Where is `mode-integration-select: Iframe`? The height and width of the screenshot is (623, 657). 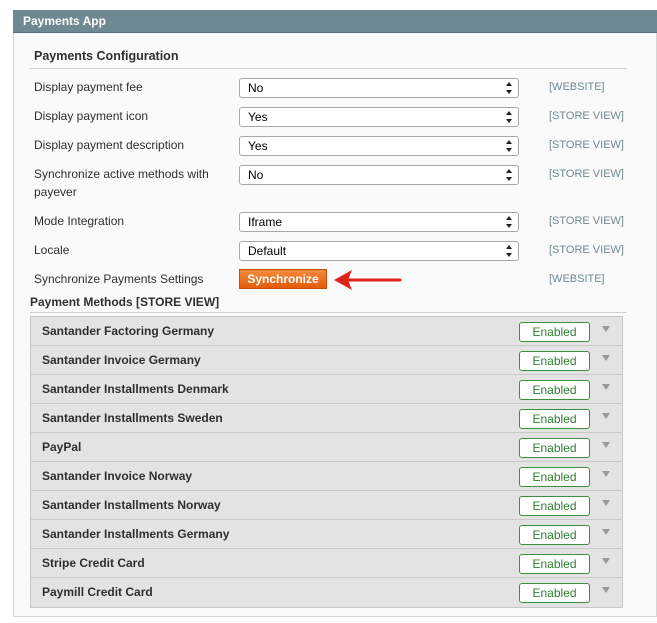 mode-integration-select: Iframe is located at coordinates (379, 222).